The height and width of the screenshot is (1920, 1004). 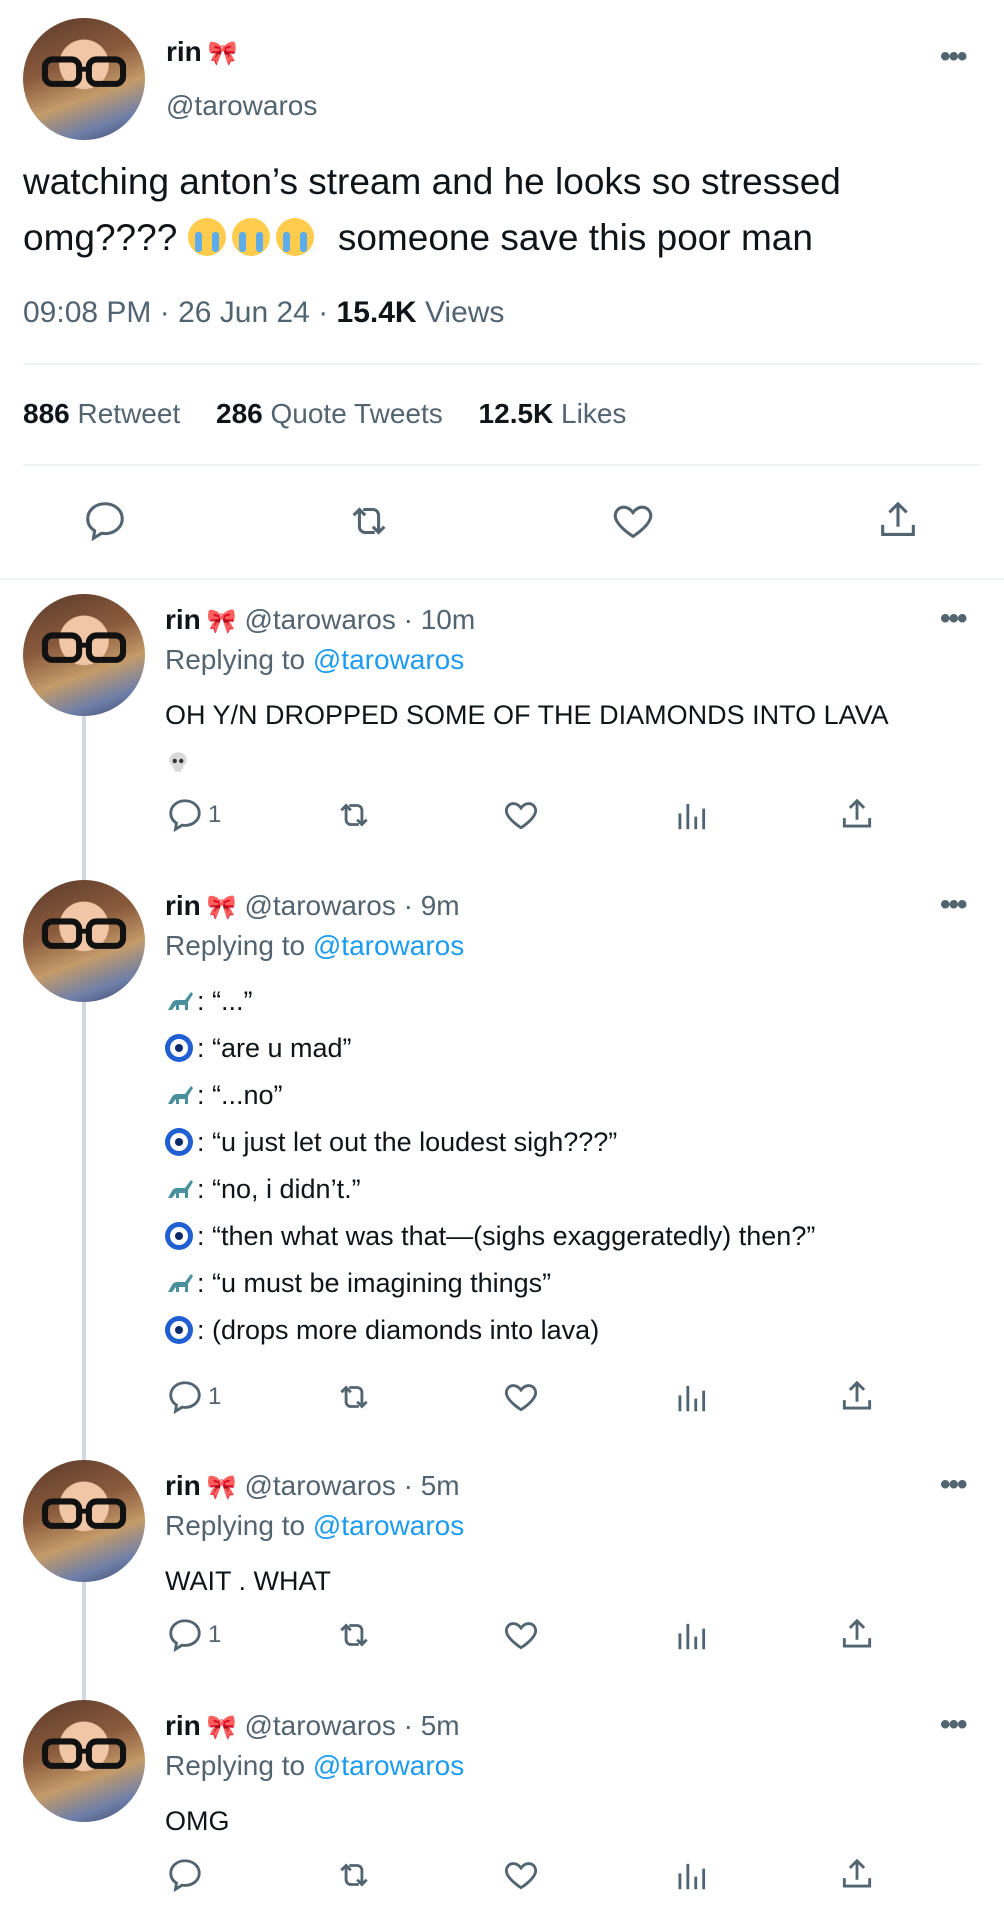 I want to click on reply-time: · 10m, so click(x=440, y=619).